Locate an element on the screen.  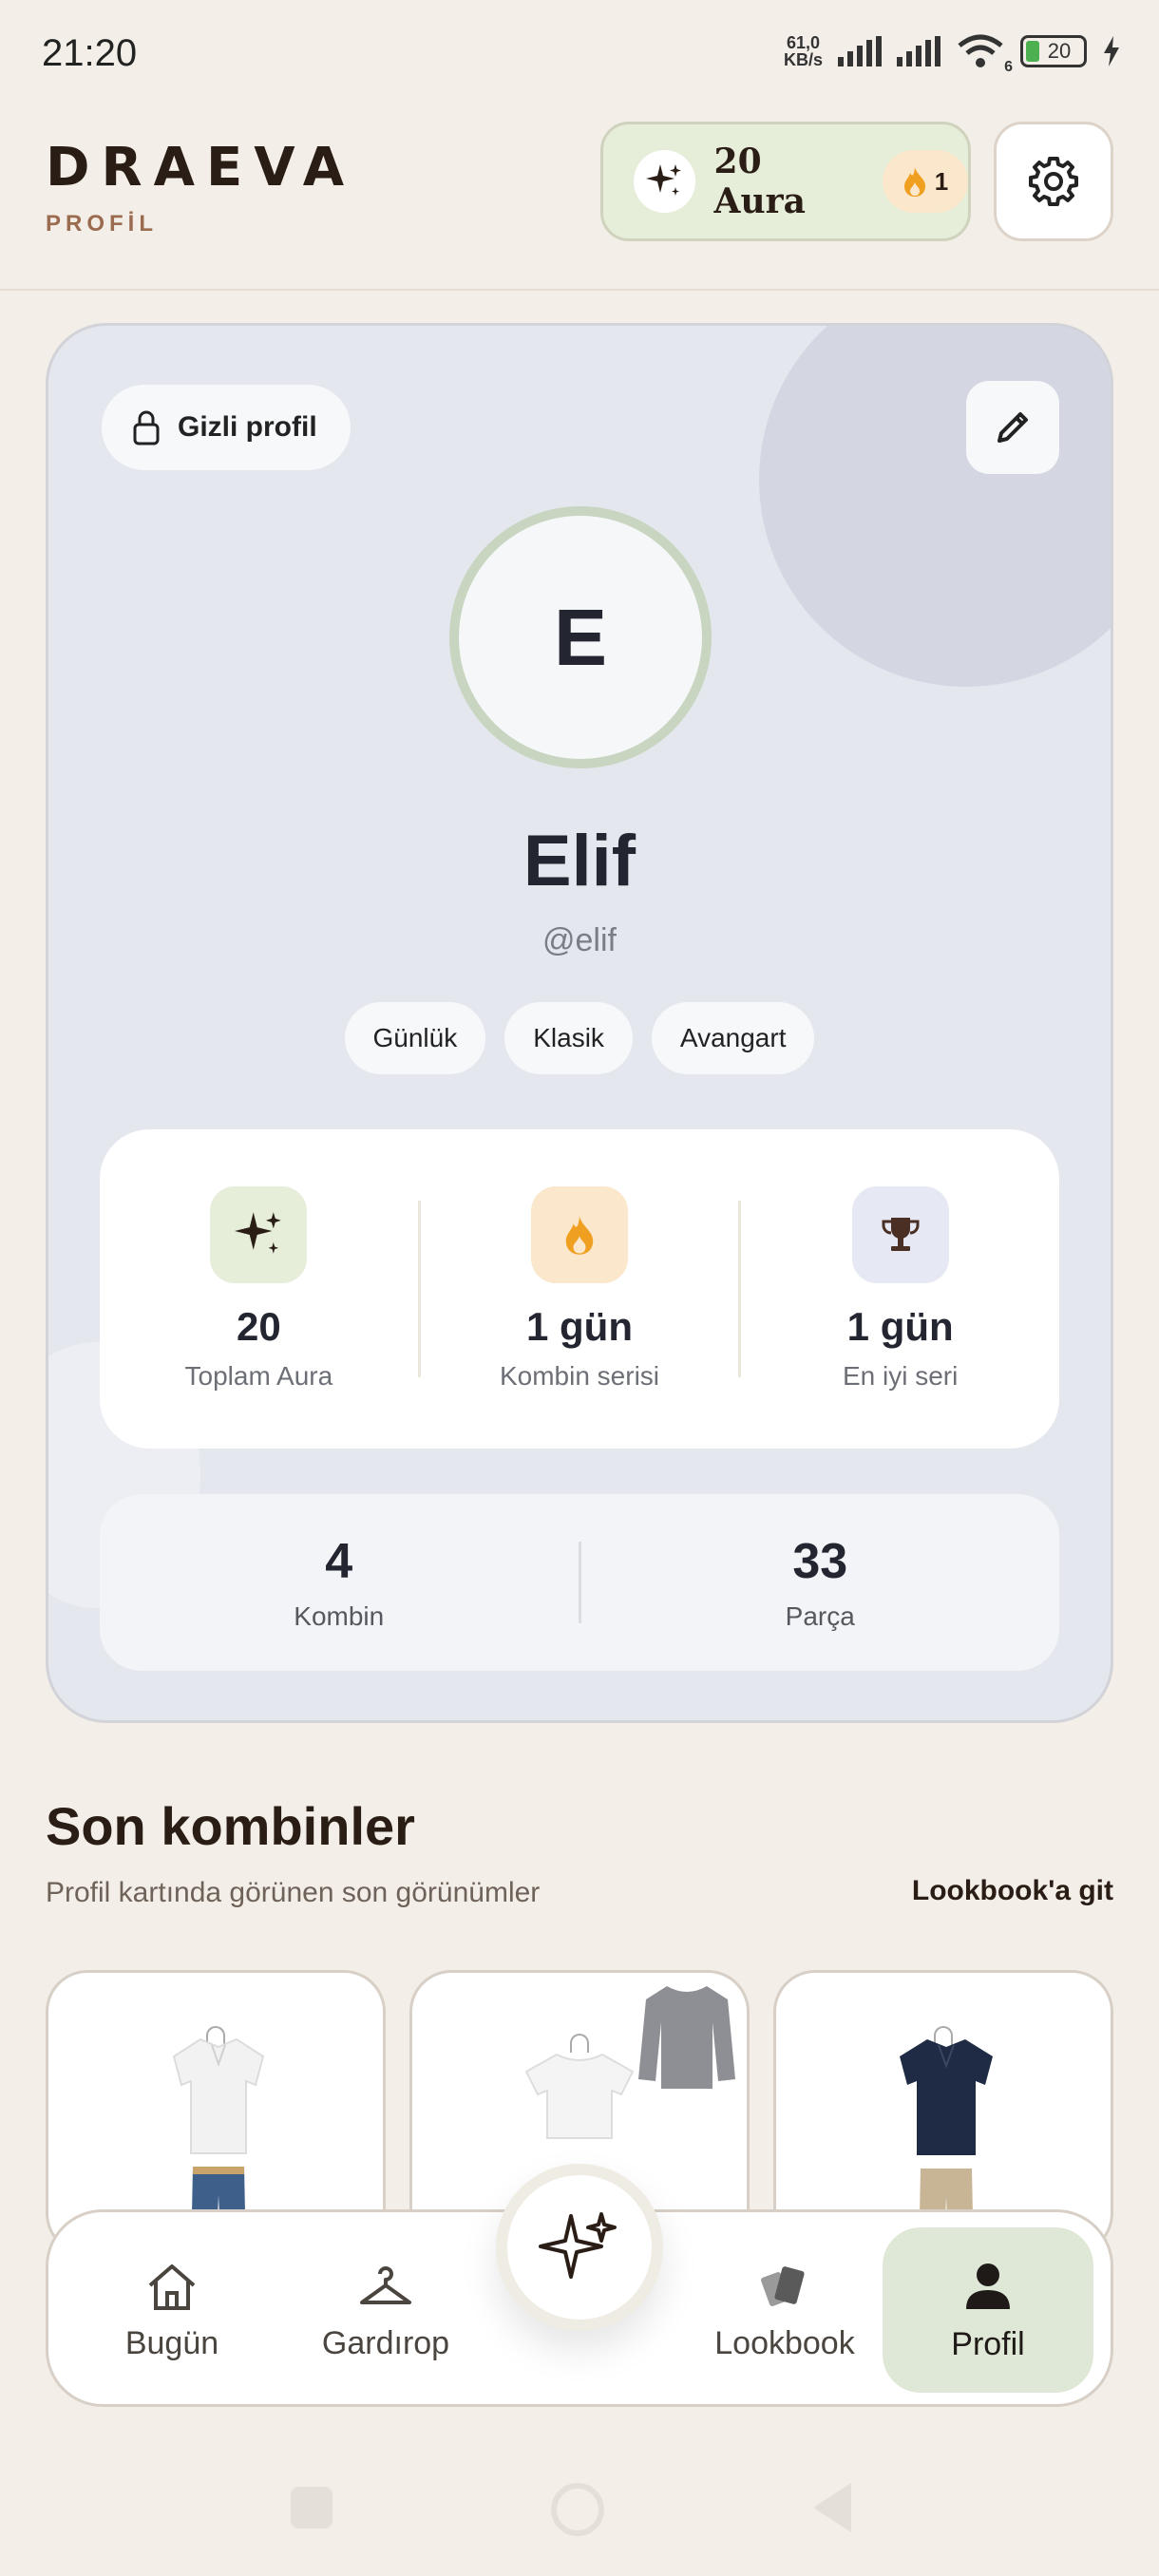
nav-item-profil: Profil is located at coordinates (988, 2310).